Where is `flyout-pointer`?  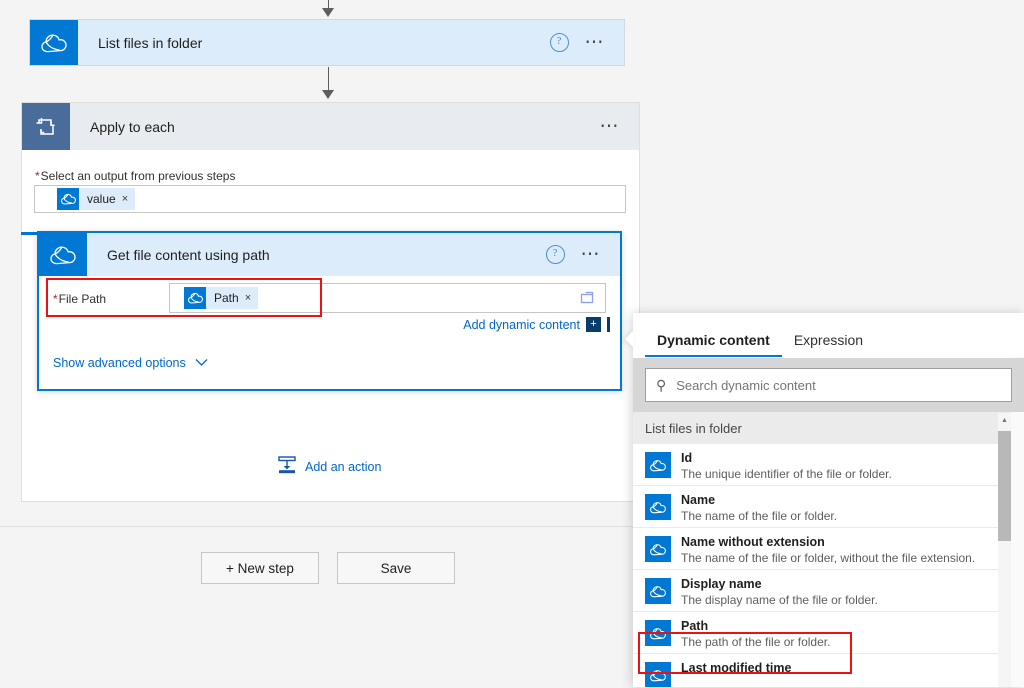 flyout-pointer is located at coordinates (629, 339).